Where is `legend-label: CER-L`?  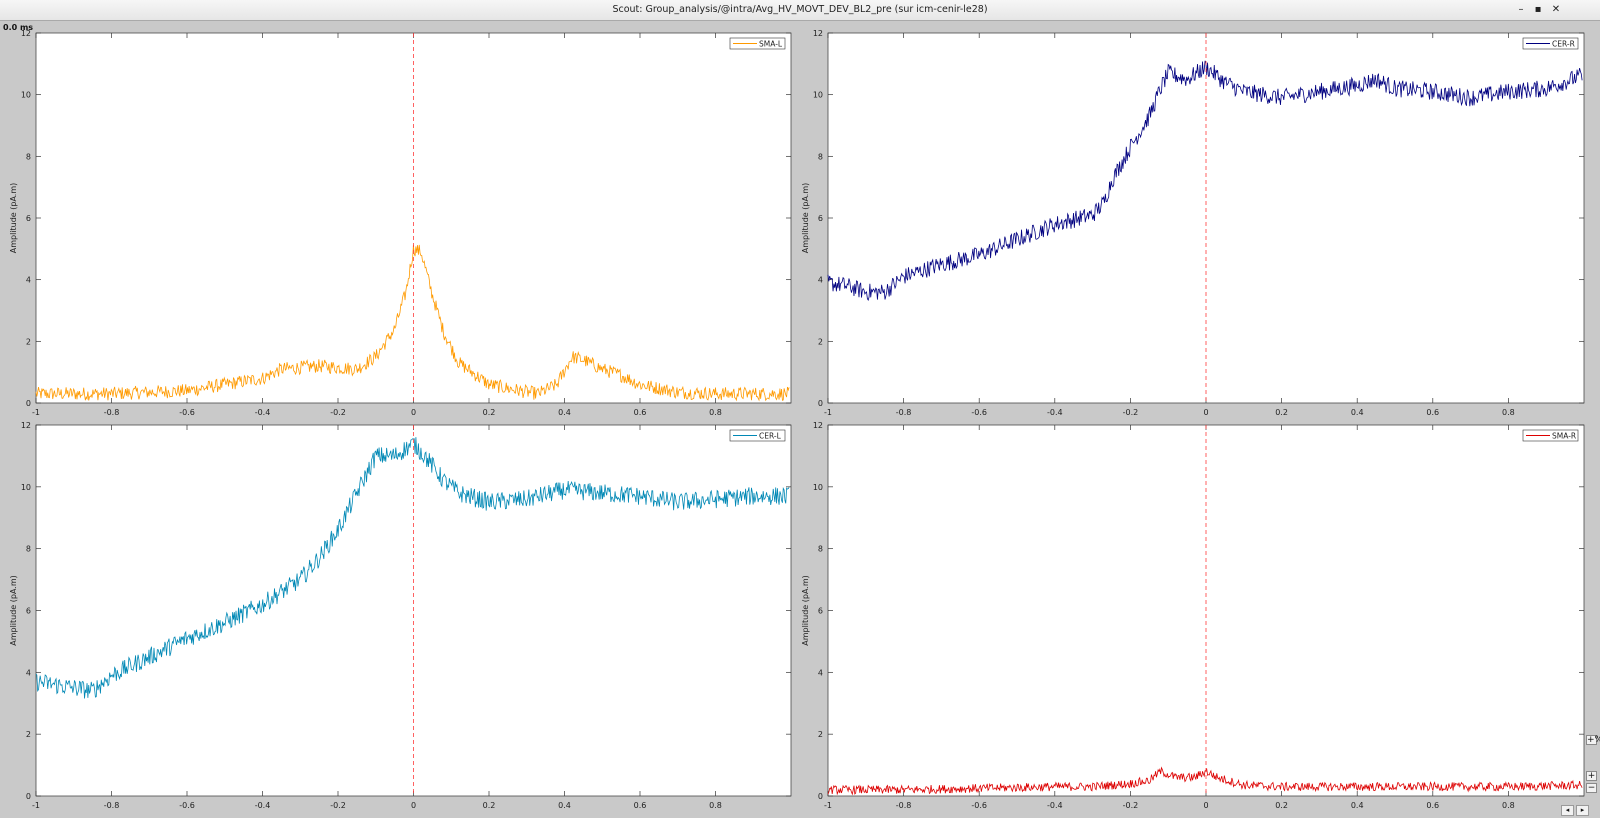 legend-label: CER-L is located at coordinates (770, 436).